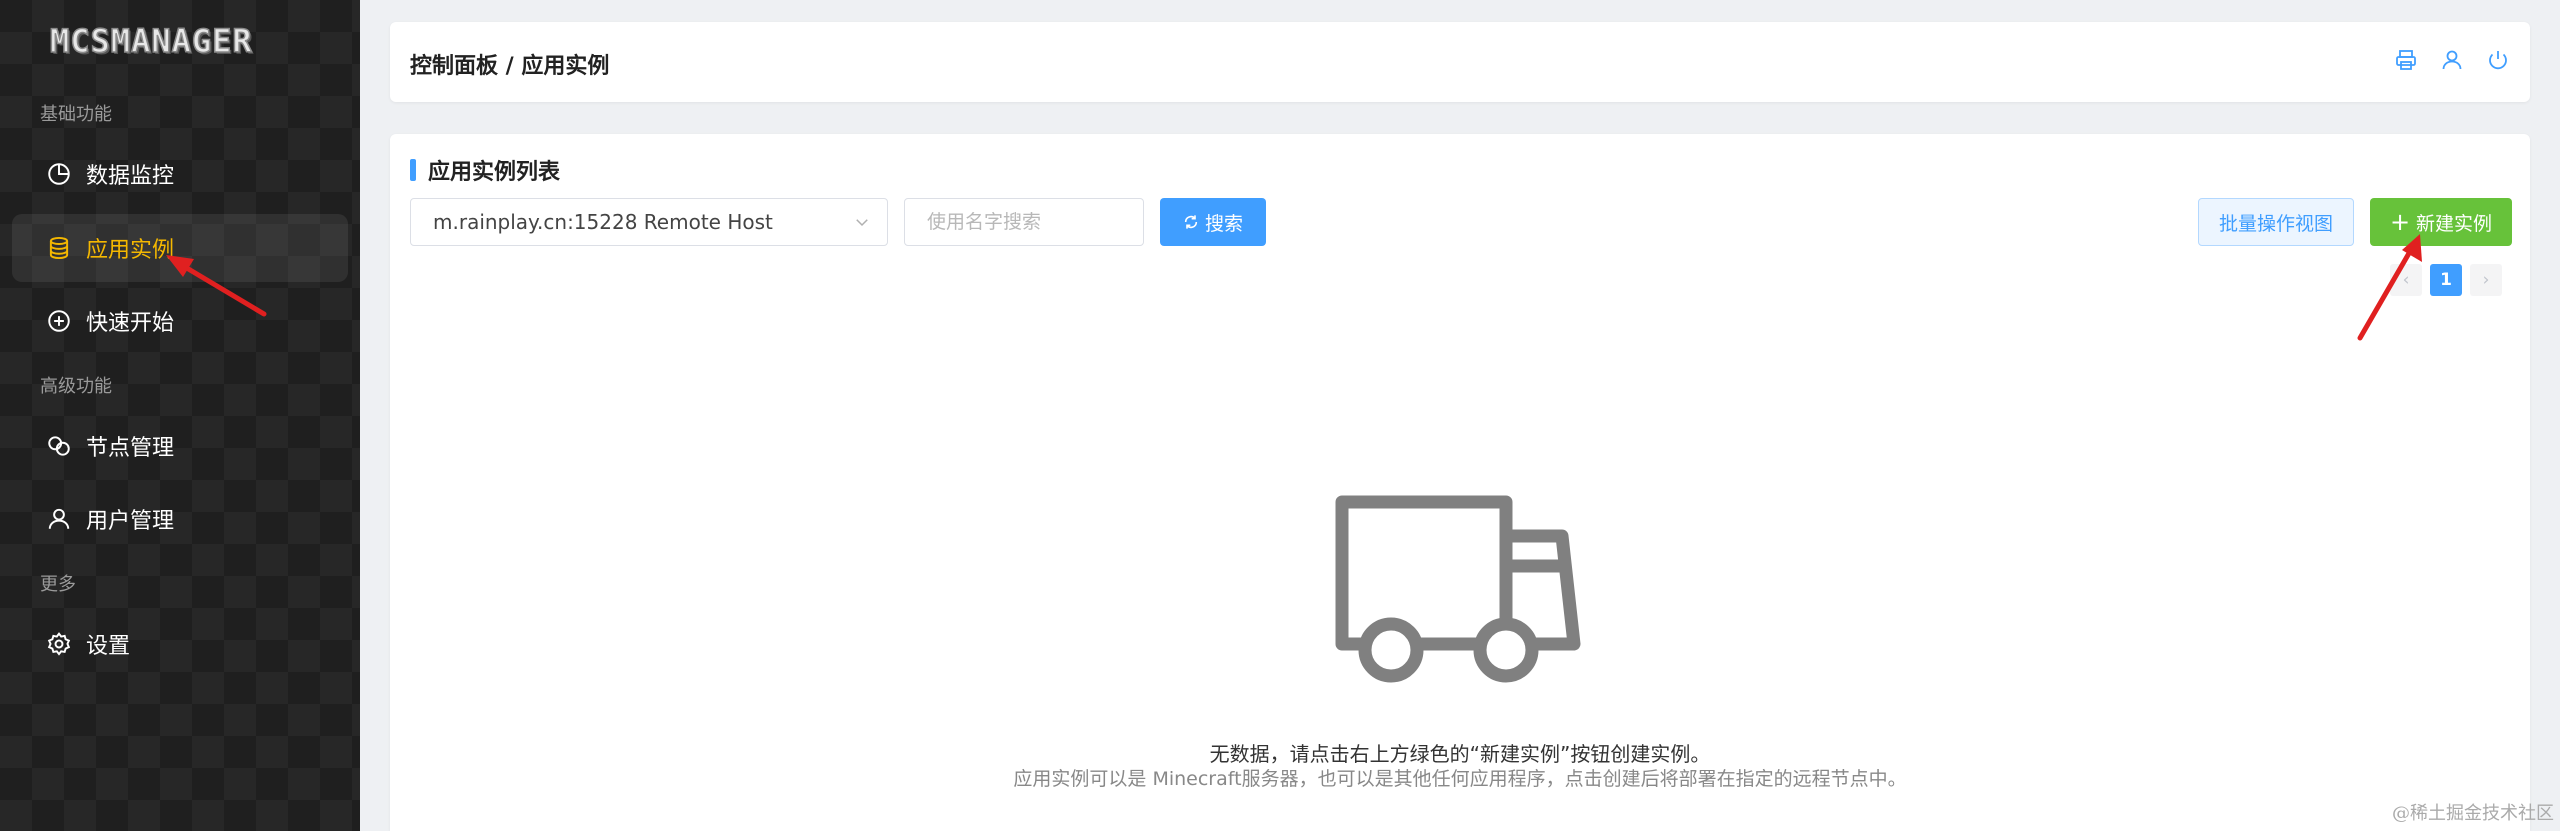  I want to click on sidebar-item-label: 设置, so click(108, 646).